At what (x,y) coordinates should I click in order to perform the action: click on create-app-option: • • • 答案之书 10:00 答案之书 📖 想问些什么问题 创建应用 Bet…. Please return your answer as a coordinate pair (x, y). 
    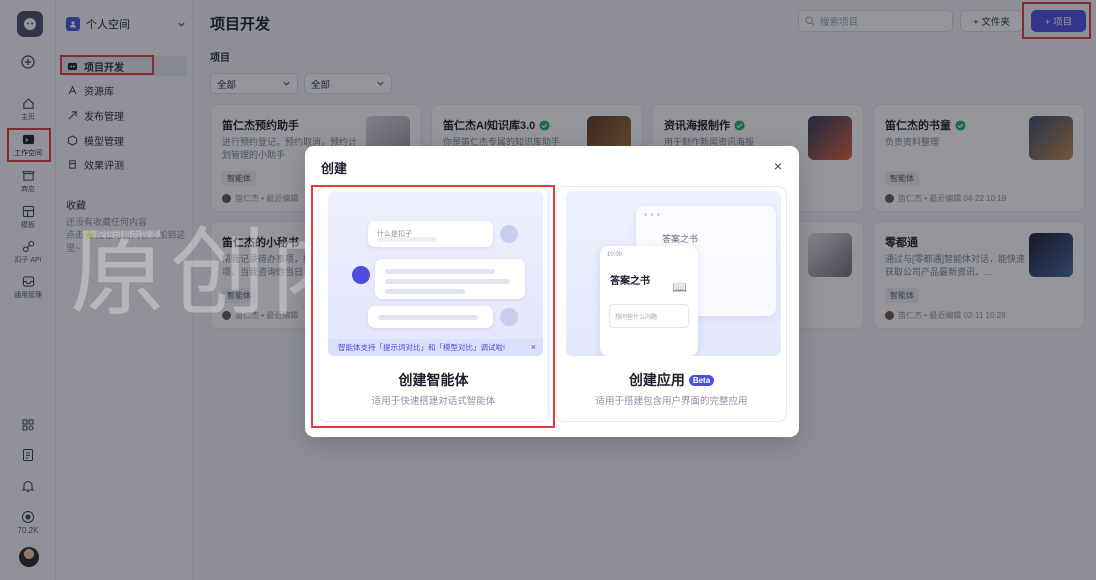
    Looking at the image, I should click on (671, 304).